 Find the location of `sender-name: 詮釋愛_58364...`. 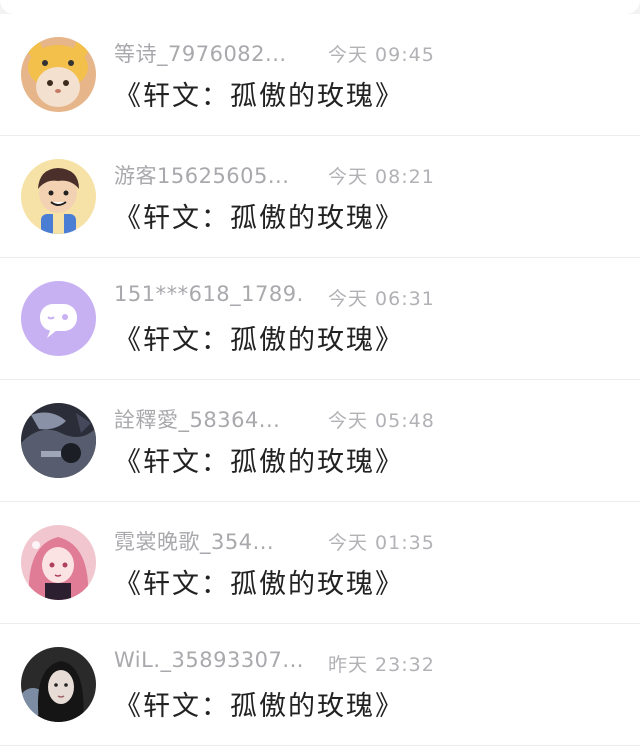

sender-name: 詮釋愛_58364... is located at coordinates (197, 420).